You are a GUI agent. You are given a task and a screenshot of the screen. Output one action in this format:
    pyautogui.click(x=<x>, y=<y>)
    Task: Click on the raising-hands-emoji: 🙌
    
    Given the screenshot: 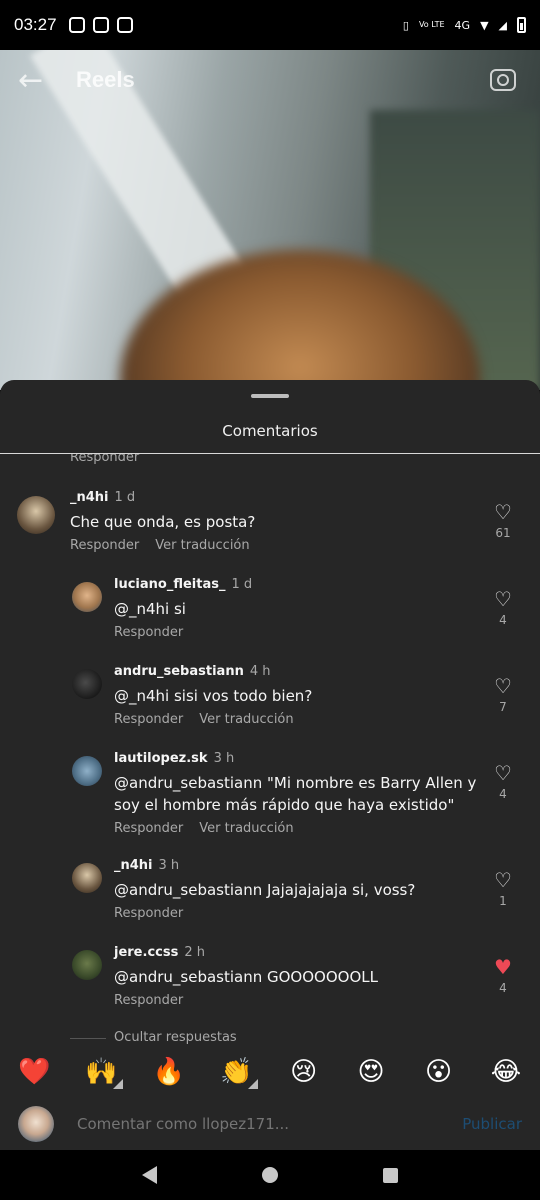 What is the action you would take?
    pyautogui.click(x=104, y=1073)
    